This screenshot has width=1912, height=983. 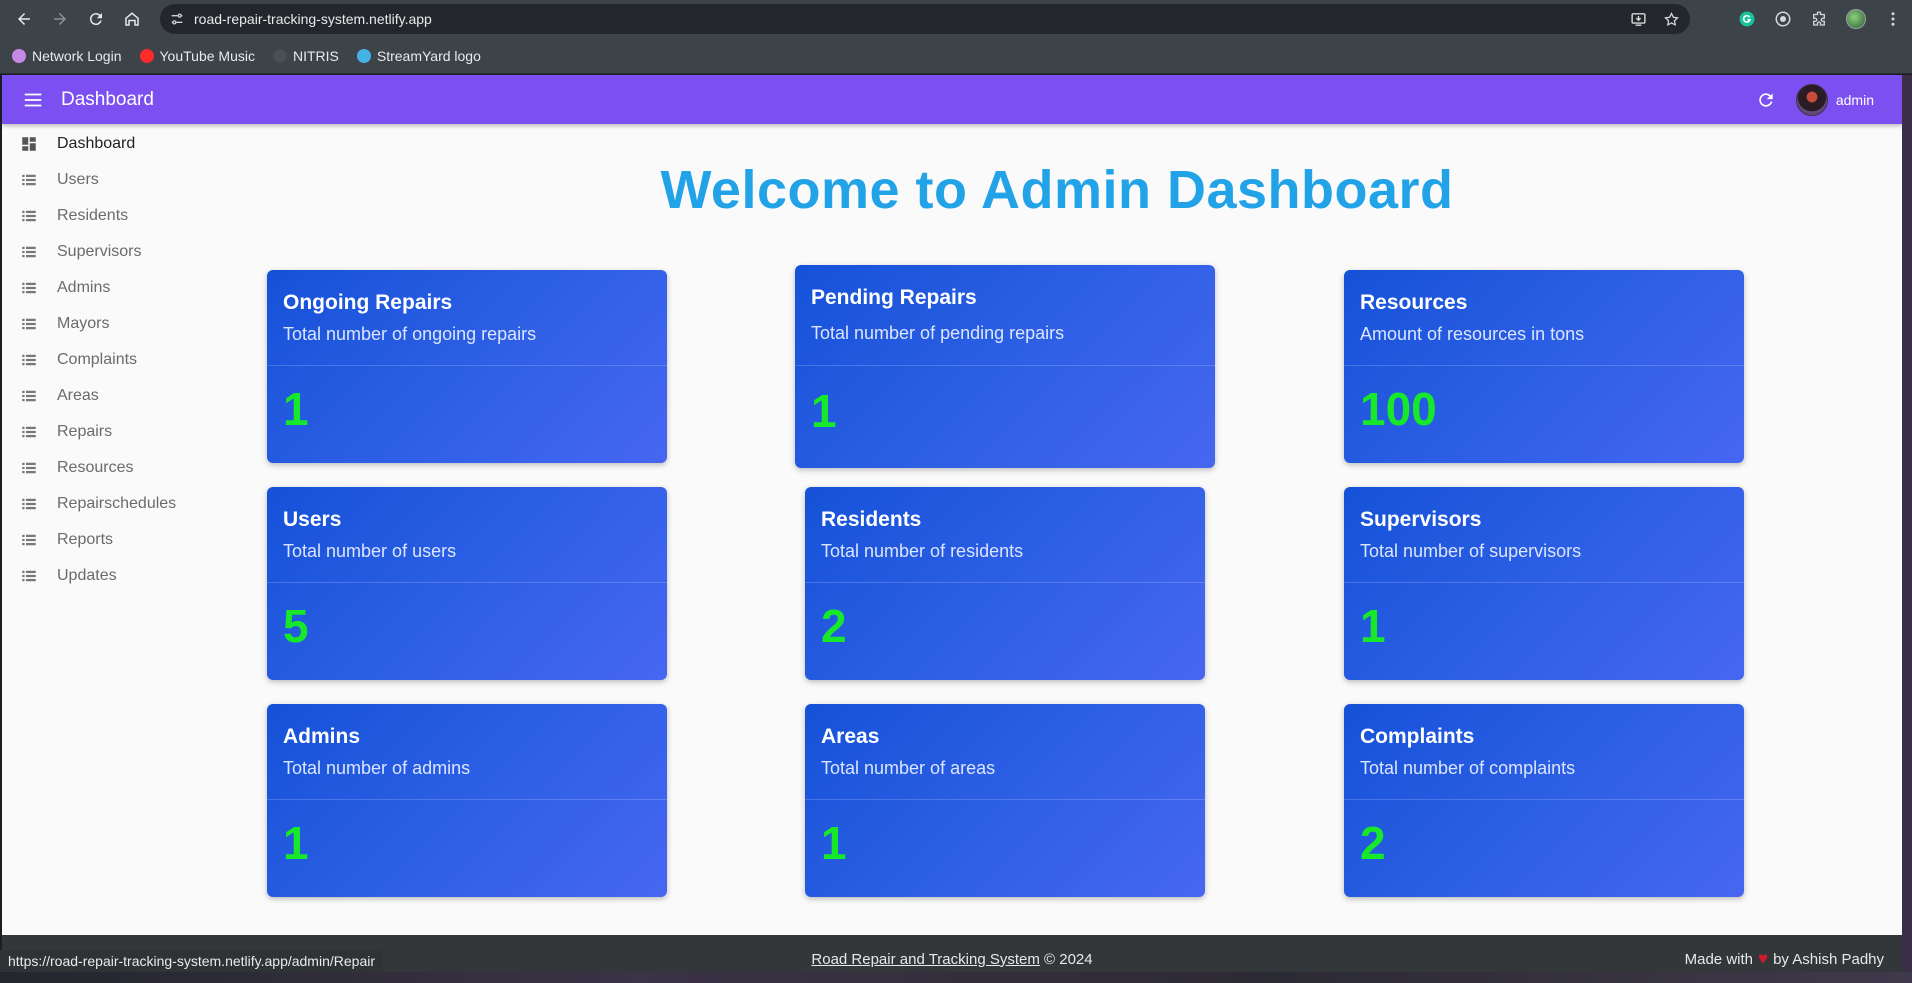 What do you see at coordinates (1855, 100) in the screenshot?
I see `user-name: admin` at bounding box center [1855, 100].